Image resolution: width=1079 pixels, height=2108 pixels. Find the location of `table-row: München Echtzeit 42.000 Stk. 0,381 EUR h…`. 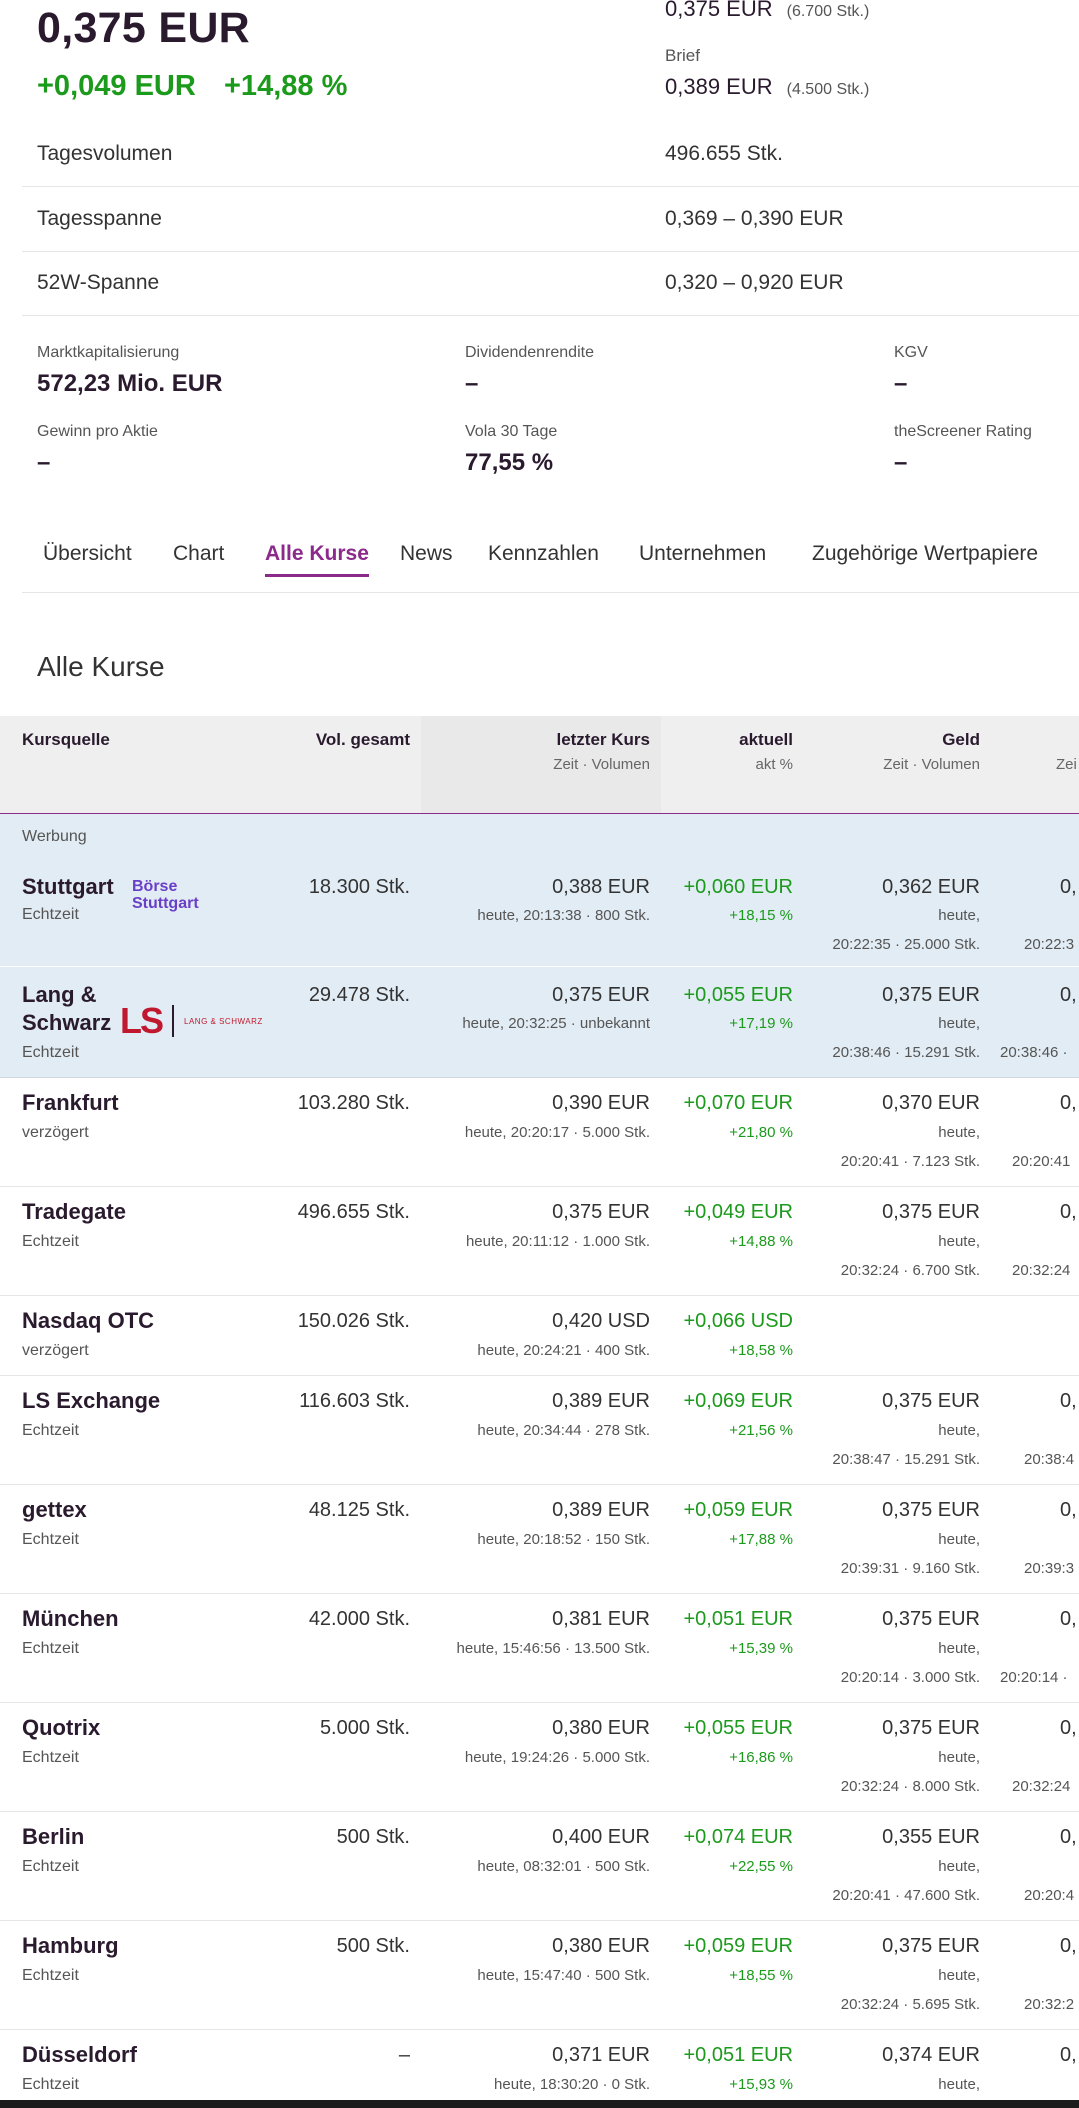

table-row: München Echtzeit 42.000 Stk. 0,381 EUR h… is located at coordinates (539, 1648).